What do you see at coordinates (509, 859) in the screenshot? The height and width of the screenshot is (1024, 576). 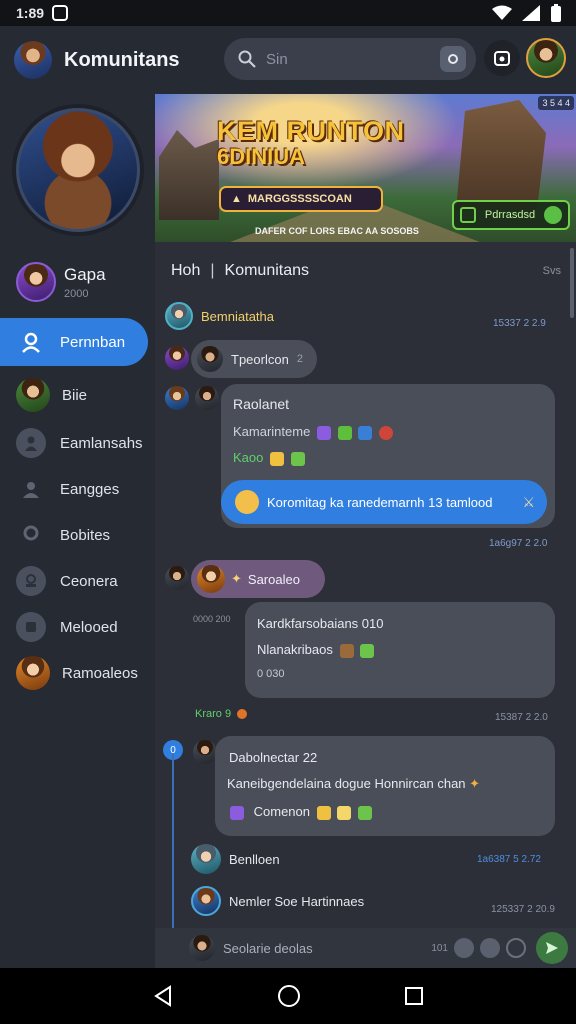 I see `reply-timestamp: 1a6387 5 2.72` at bounding box center [509, 859].